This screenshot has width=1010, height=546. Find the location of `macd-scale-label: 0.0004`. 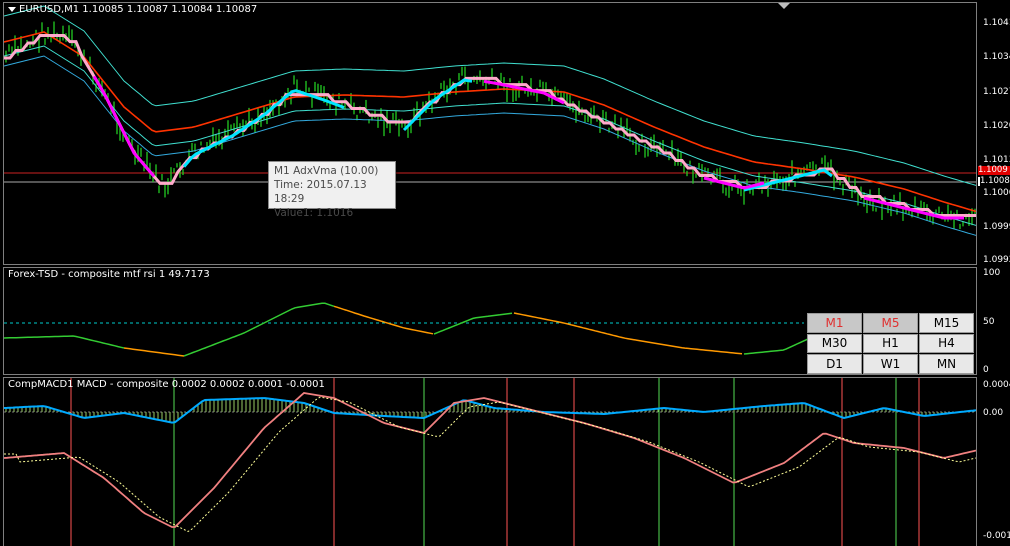

macd-scale-label: 0.0004 is located at coordinates (996, 385).